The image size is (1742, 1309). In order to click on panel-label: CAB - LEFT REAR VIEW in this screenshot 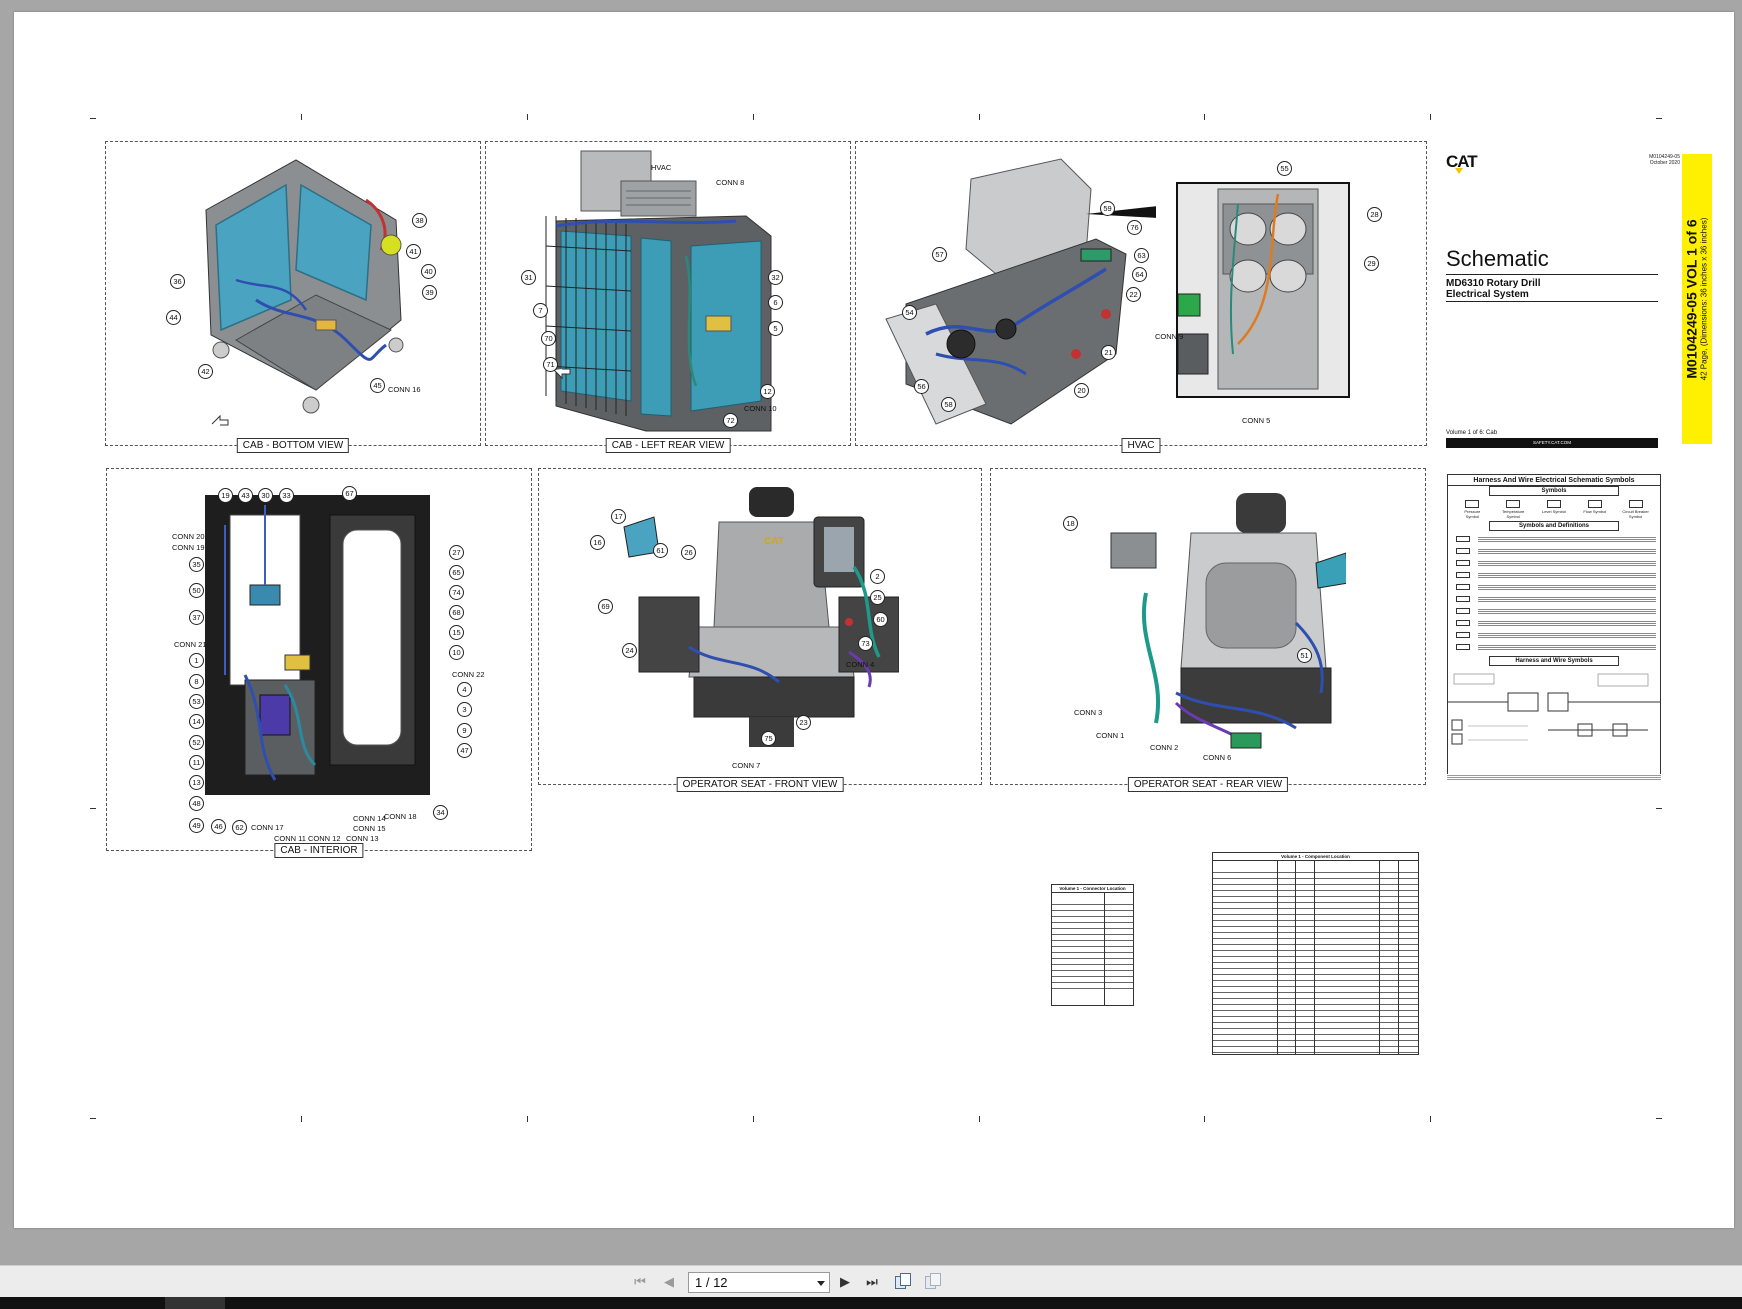, I will do `click(668, 445)`.